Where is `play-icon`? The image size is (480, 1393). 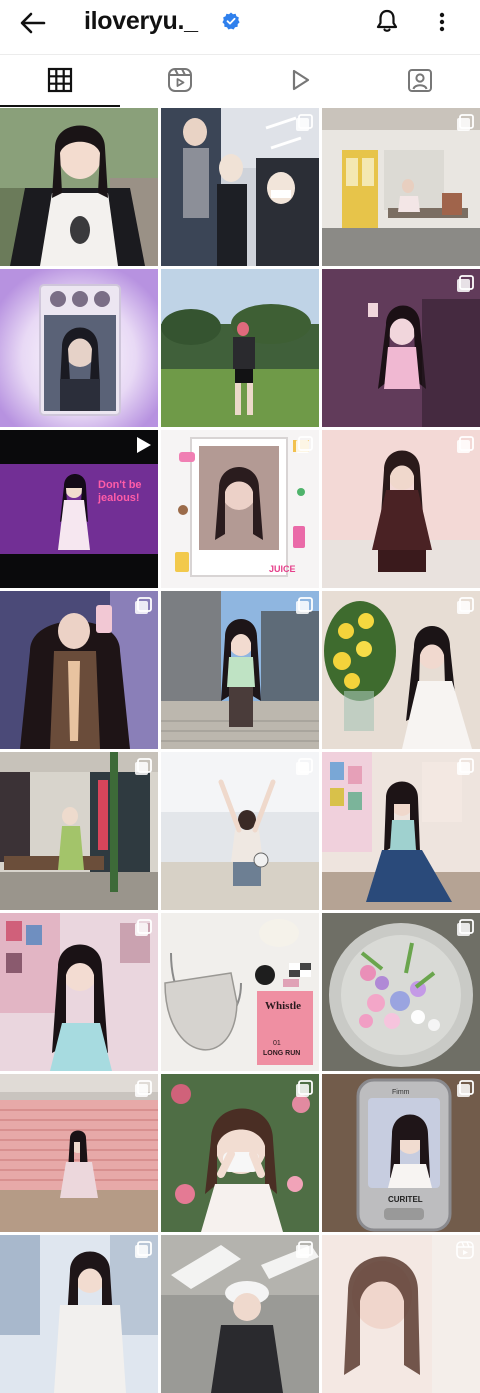
play-icon is located at coordinates (301, 80).